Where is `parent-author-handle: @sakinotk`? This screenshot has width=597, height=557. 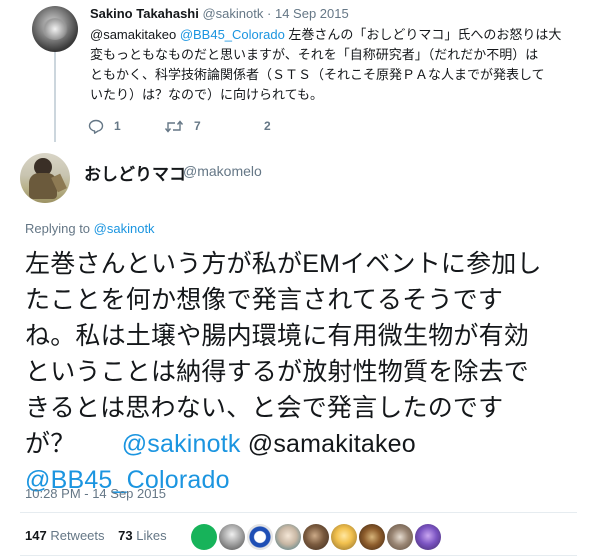
parent-author-handle: @sakinotk is located at coordinates (232, 13).